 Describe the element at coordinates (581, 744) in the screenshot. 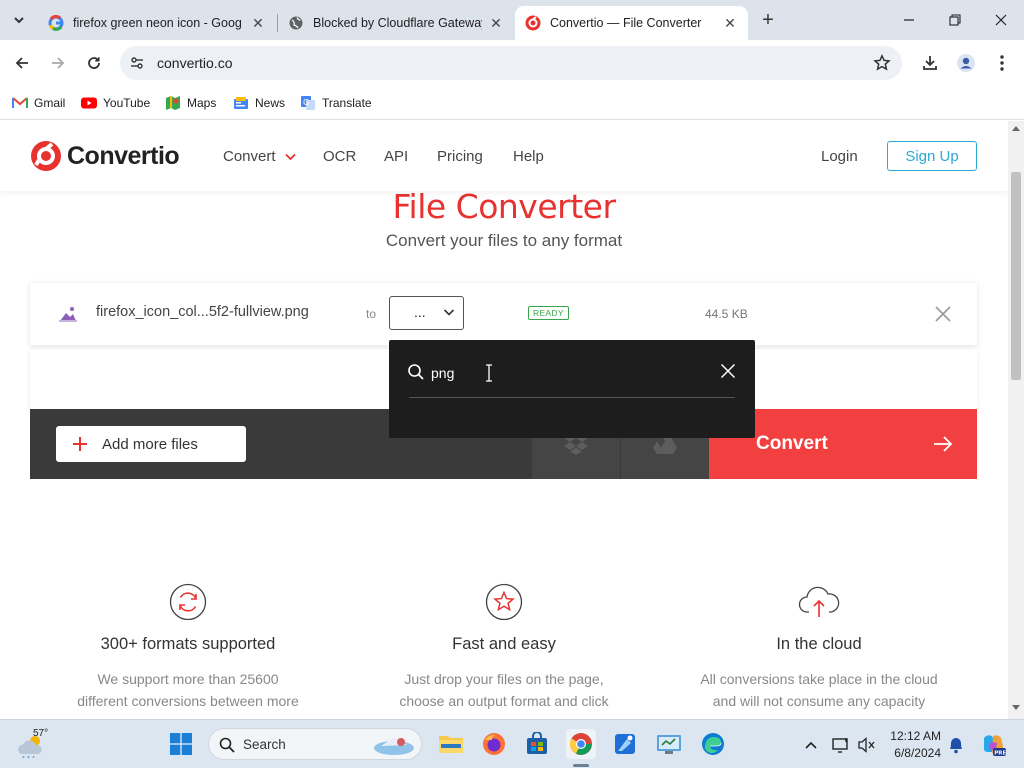

I see `taskbar-chrome` at that location.